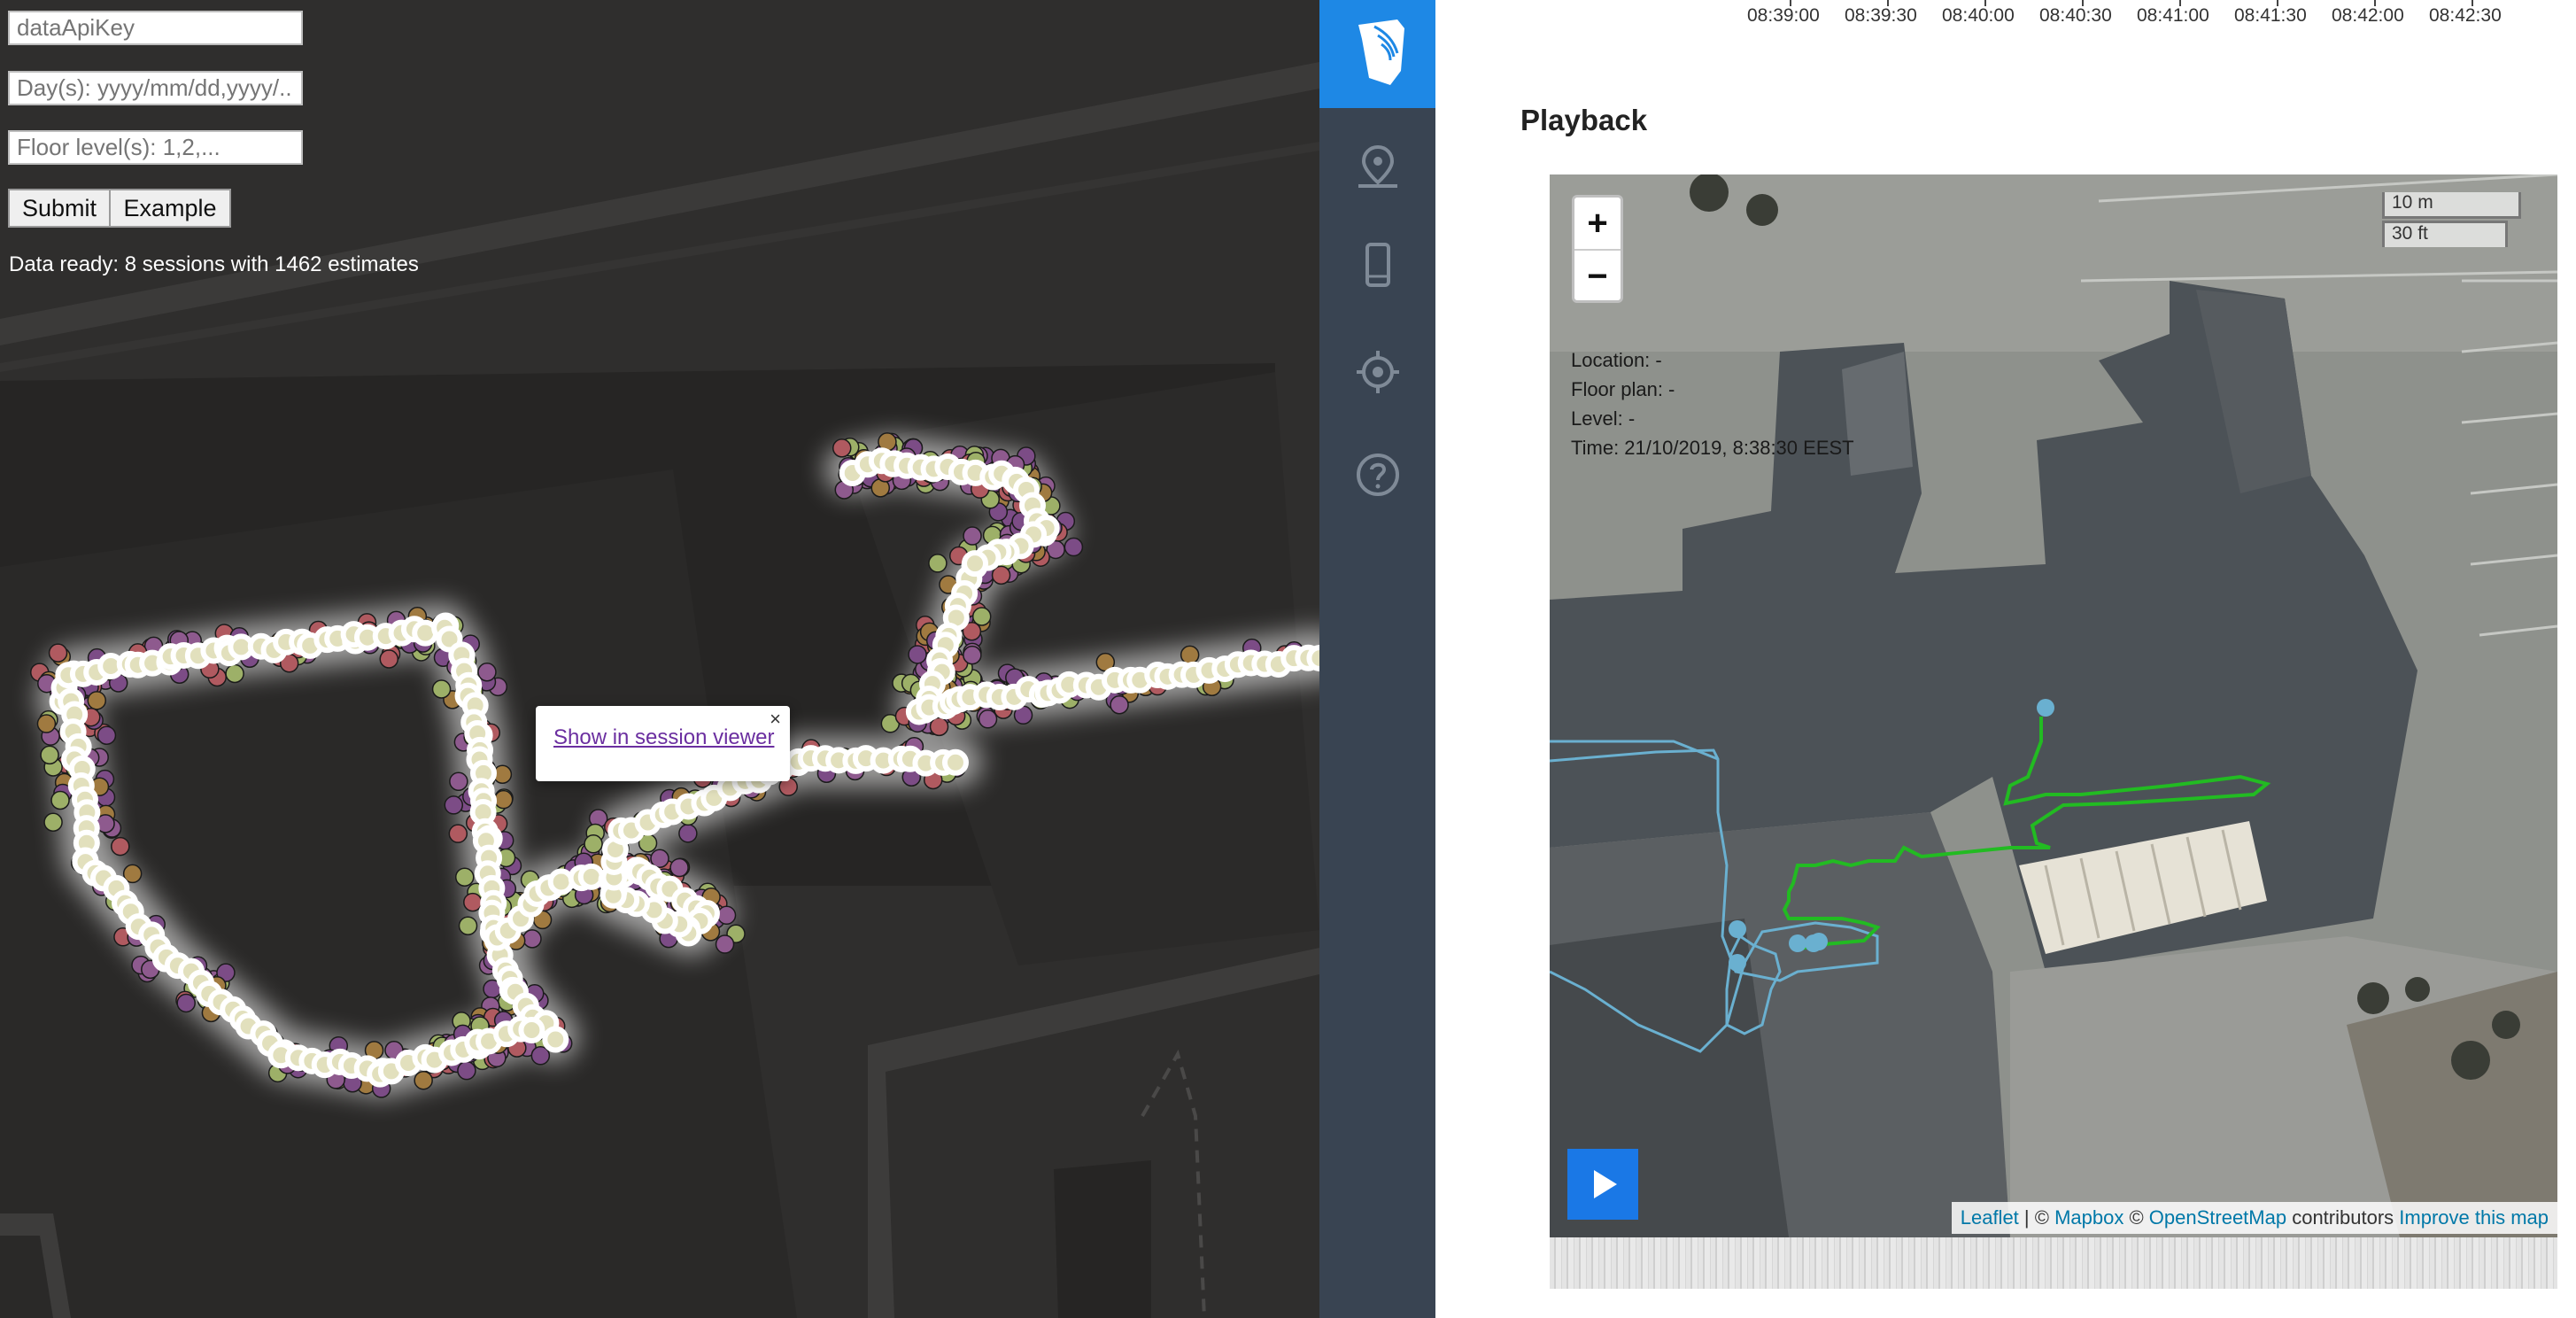  What do you see at coordinates (2451, 205) in the screenshot?
I see `scale-metric: 10 m` at bounding box center [2451, 205].